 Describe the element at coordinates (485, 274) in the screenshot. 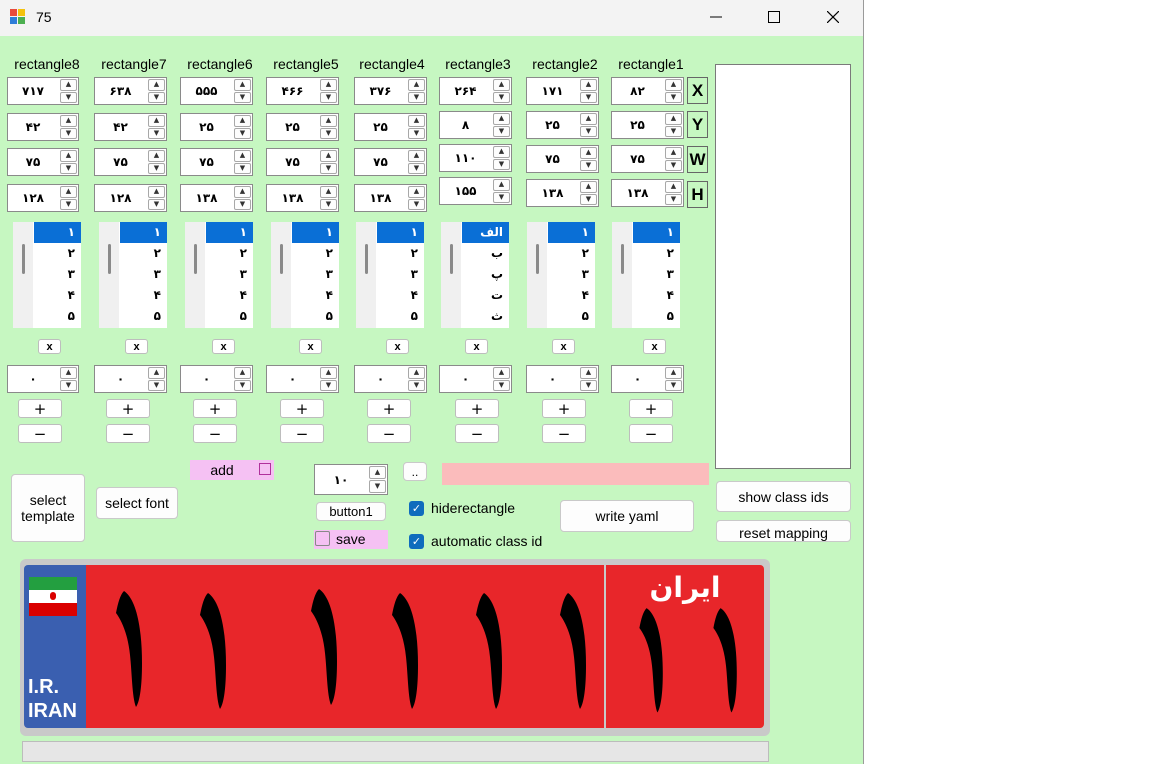

I see `list-item: پ` at that location.